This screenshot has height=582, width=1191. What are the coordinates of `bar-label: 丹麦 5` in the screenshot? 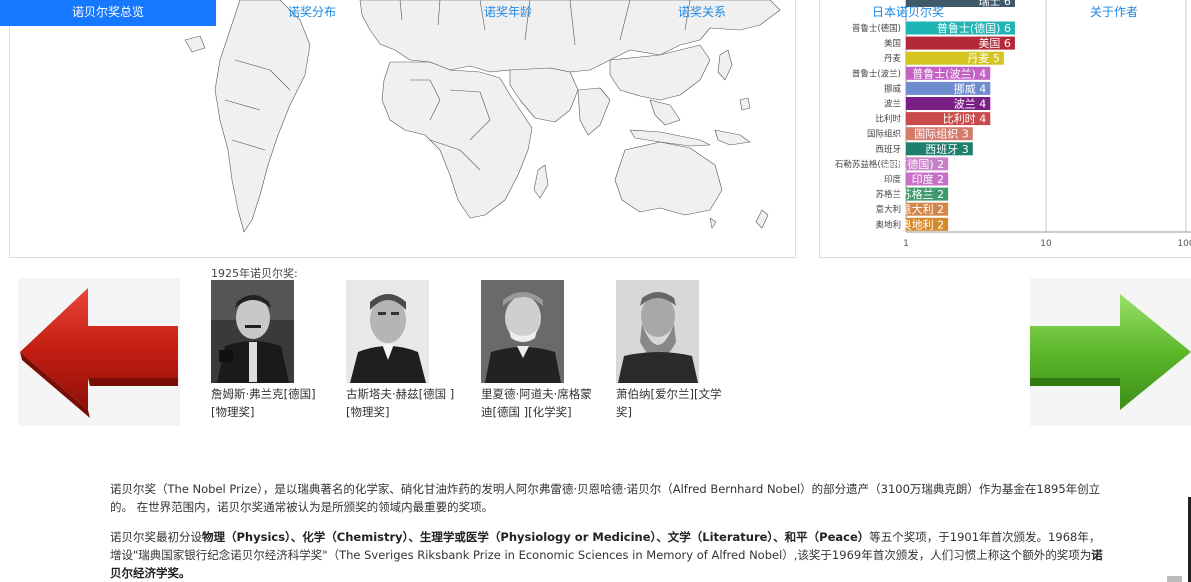 It's located at (983, 58).